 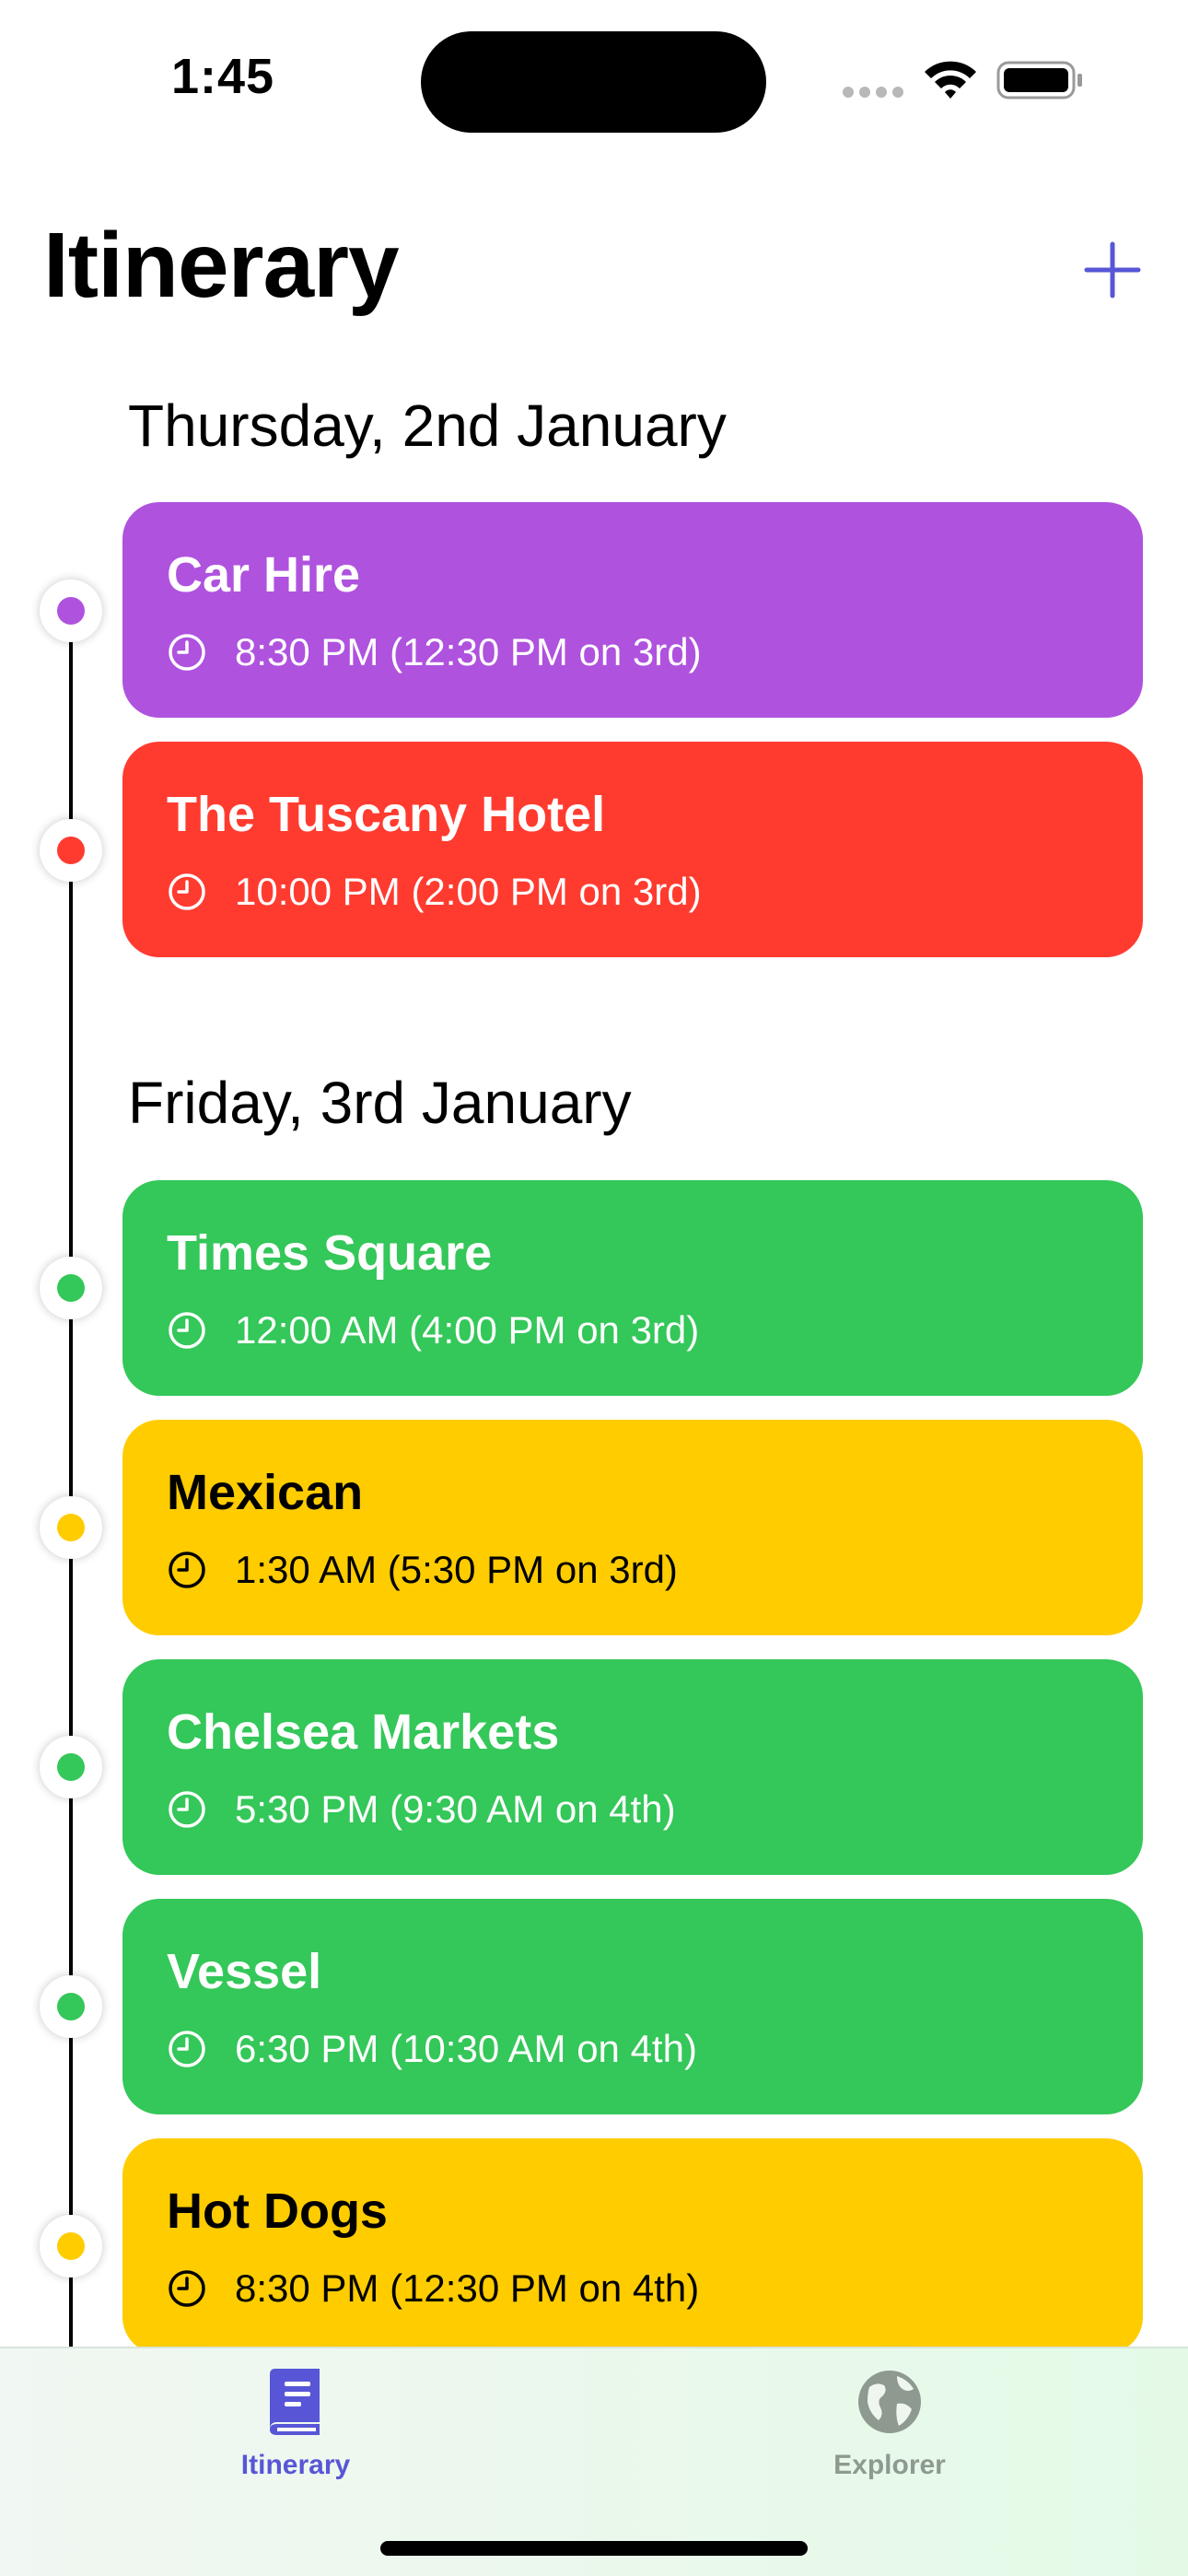 What do you see at coordinates (632, 2246) in the screenshot?
I see `event-card-hot-dogs: Hot Dogs 8:30 PM (12:30 PM on 4th)` at bounding box center [632, 2246].